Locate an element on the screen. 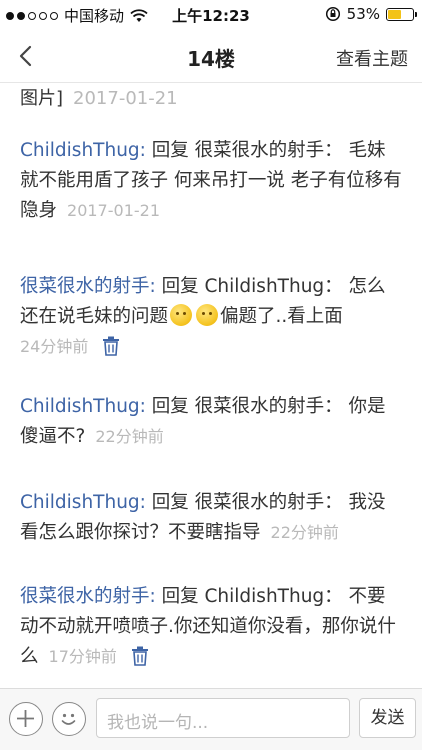 The width and height of the screenshot is (422, 750). status-bar: 中国移动 上午12:23 53% is located at coordinates (211, 15).